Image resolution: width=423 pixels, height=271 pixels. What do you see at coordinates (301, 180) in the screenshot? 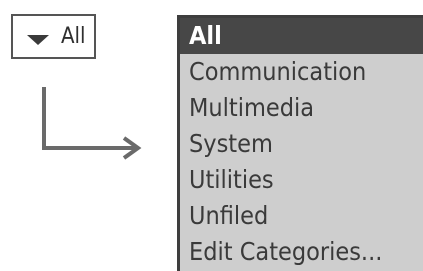
I see `category-option-utilities: Utilities` at bounding box center [301, 180].